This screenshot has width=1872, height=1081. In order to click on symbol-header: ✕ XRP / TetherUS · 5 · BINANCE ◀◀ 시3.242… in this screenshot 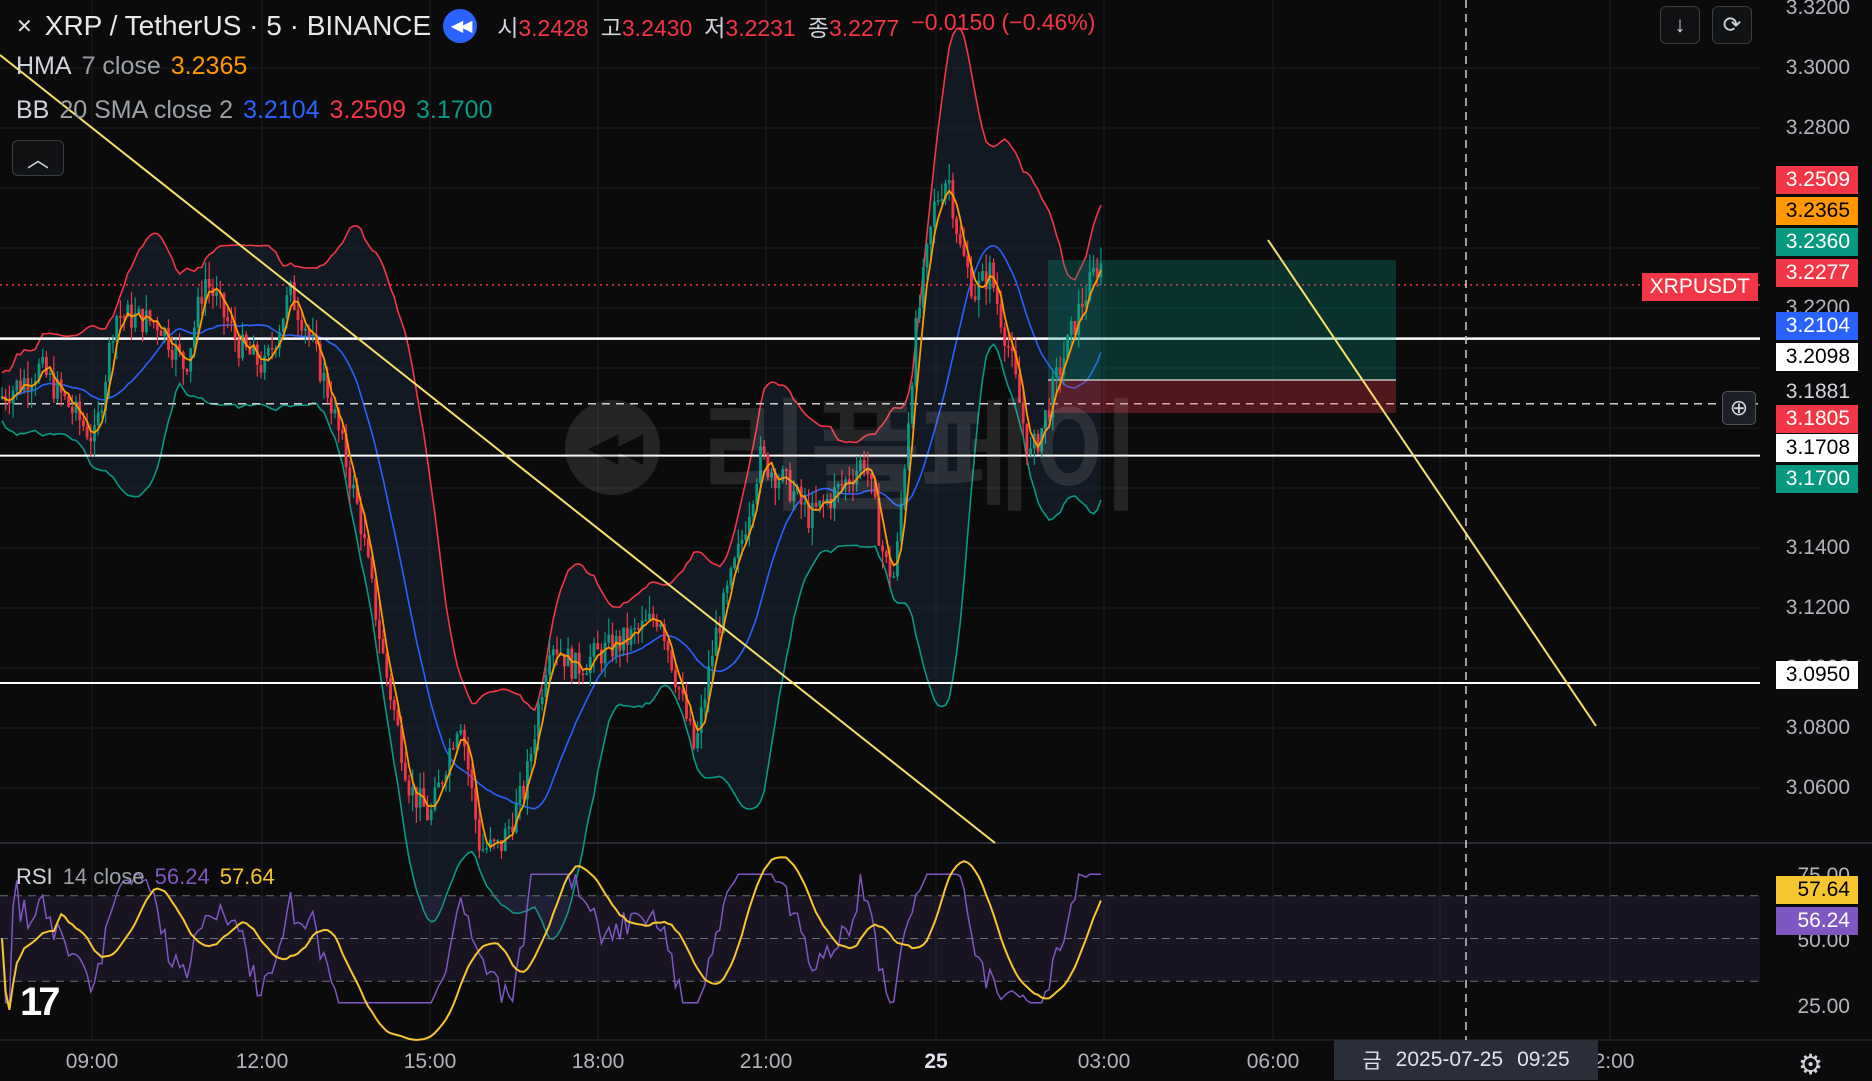, I will do `click(555, 26)`.